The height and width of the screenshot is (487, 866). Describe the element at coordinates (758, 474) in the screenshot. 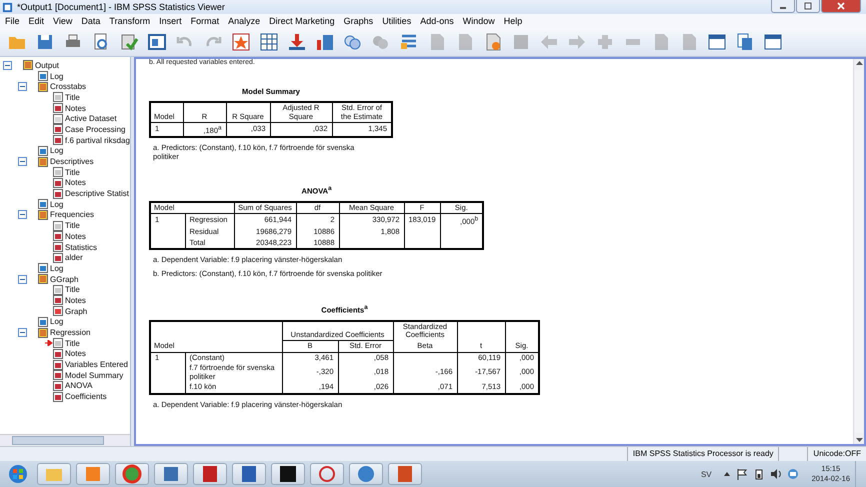

I see `battery-icon` at that location.